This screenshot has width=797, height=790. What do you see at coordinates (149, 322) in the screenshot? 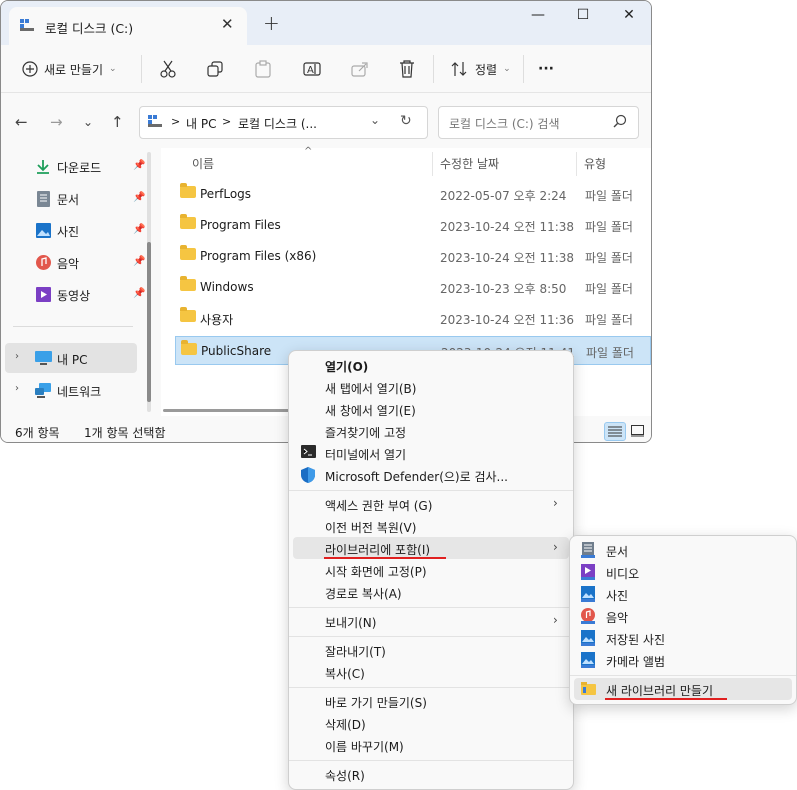
I see `nav-scrollbar-thumb` at bounding box center [149, 322].